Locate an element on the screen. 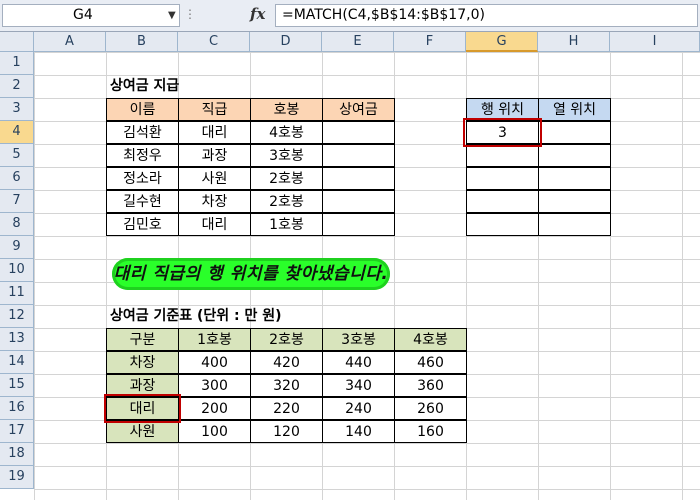 This screenshot has height=500, width=700. row-header-5: 5 is located at coordinates (17, 155).